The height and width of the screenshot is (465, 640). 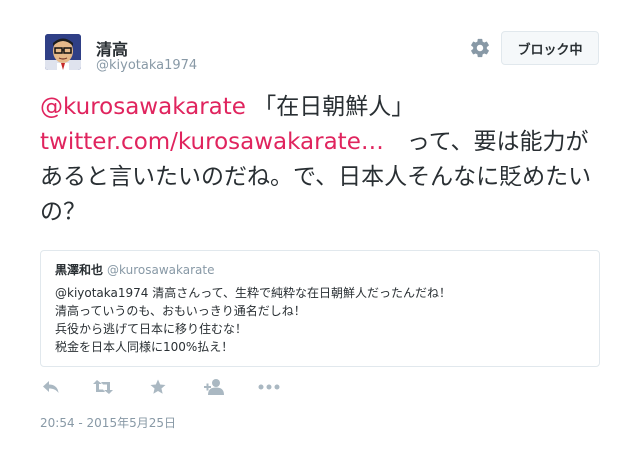 I want to click on user-name: 清高, so click(x=112, y=48).